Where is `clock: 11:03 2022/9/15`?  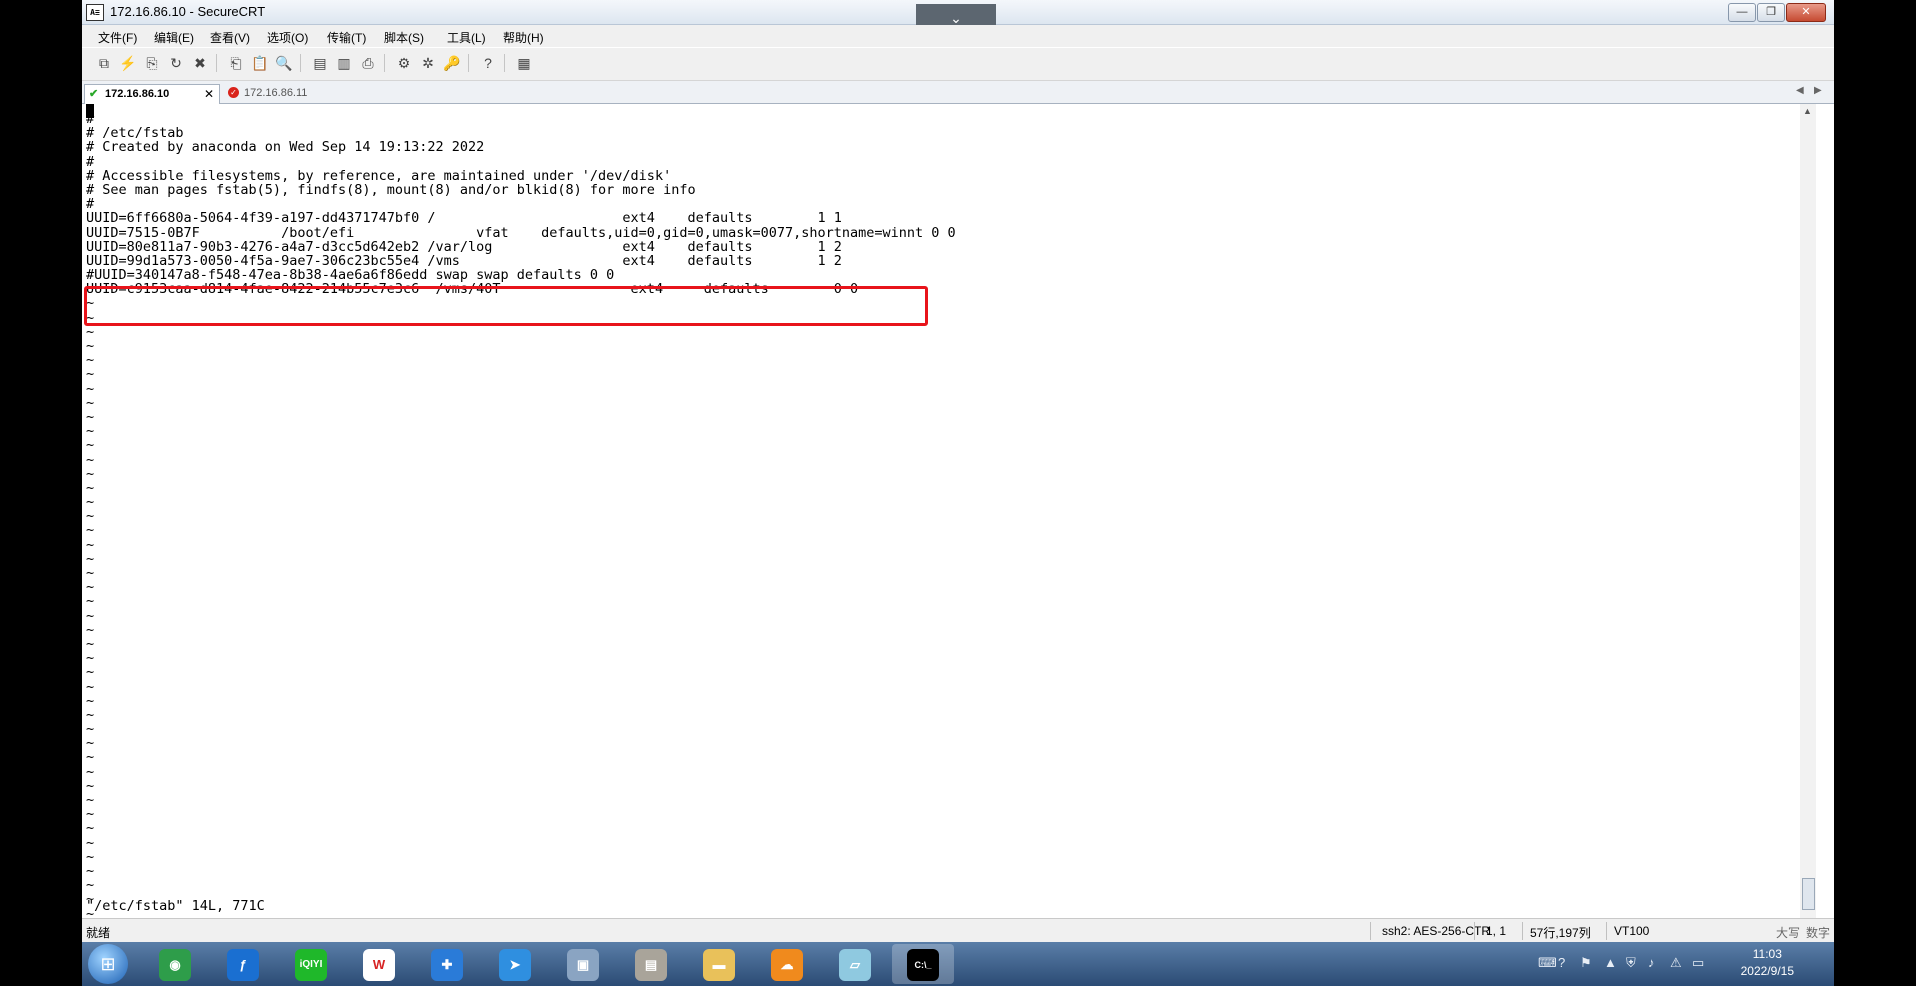
clock: 11:03 2022/9/15 is located at coordinates (1767, 963).